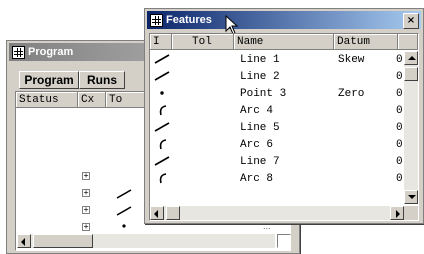  I want to click on col-cx-header: Cx, so click(92, 100).